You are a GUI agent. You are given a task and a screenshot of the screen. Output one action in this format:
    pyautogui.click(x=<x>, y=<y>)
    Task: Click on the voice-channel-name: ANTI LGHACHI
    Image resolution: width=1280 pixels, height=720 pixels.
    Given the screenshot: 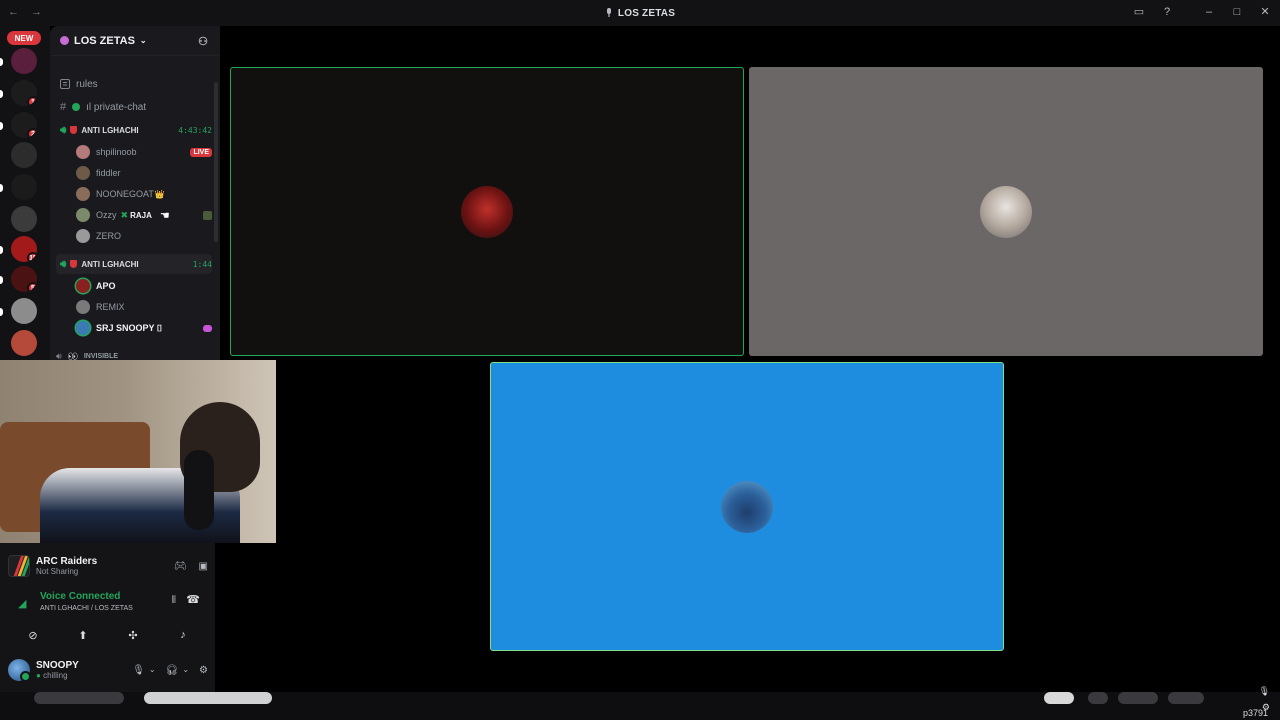 What is the action you would take?
    pyautogui.click(x=110, y=264)
    